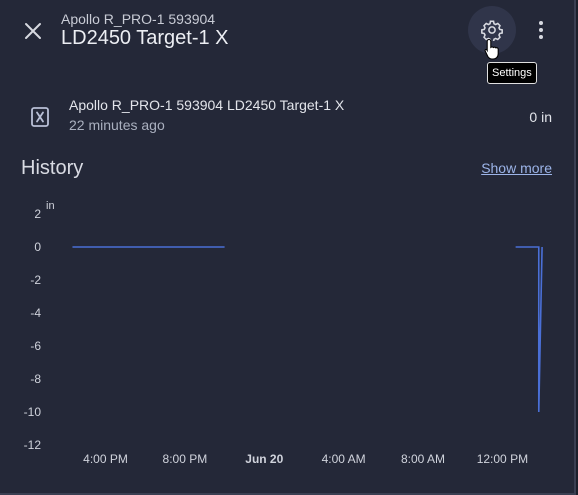 Image resolution: width=578 pixels, height=495 pixels. I want to click on more-options-button, so click(541, 30).